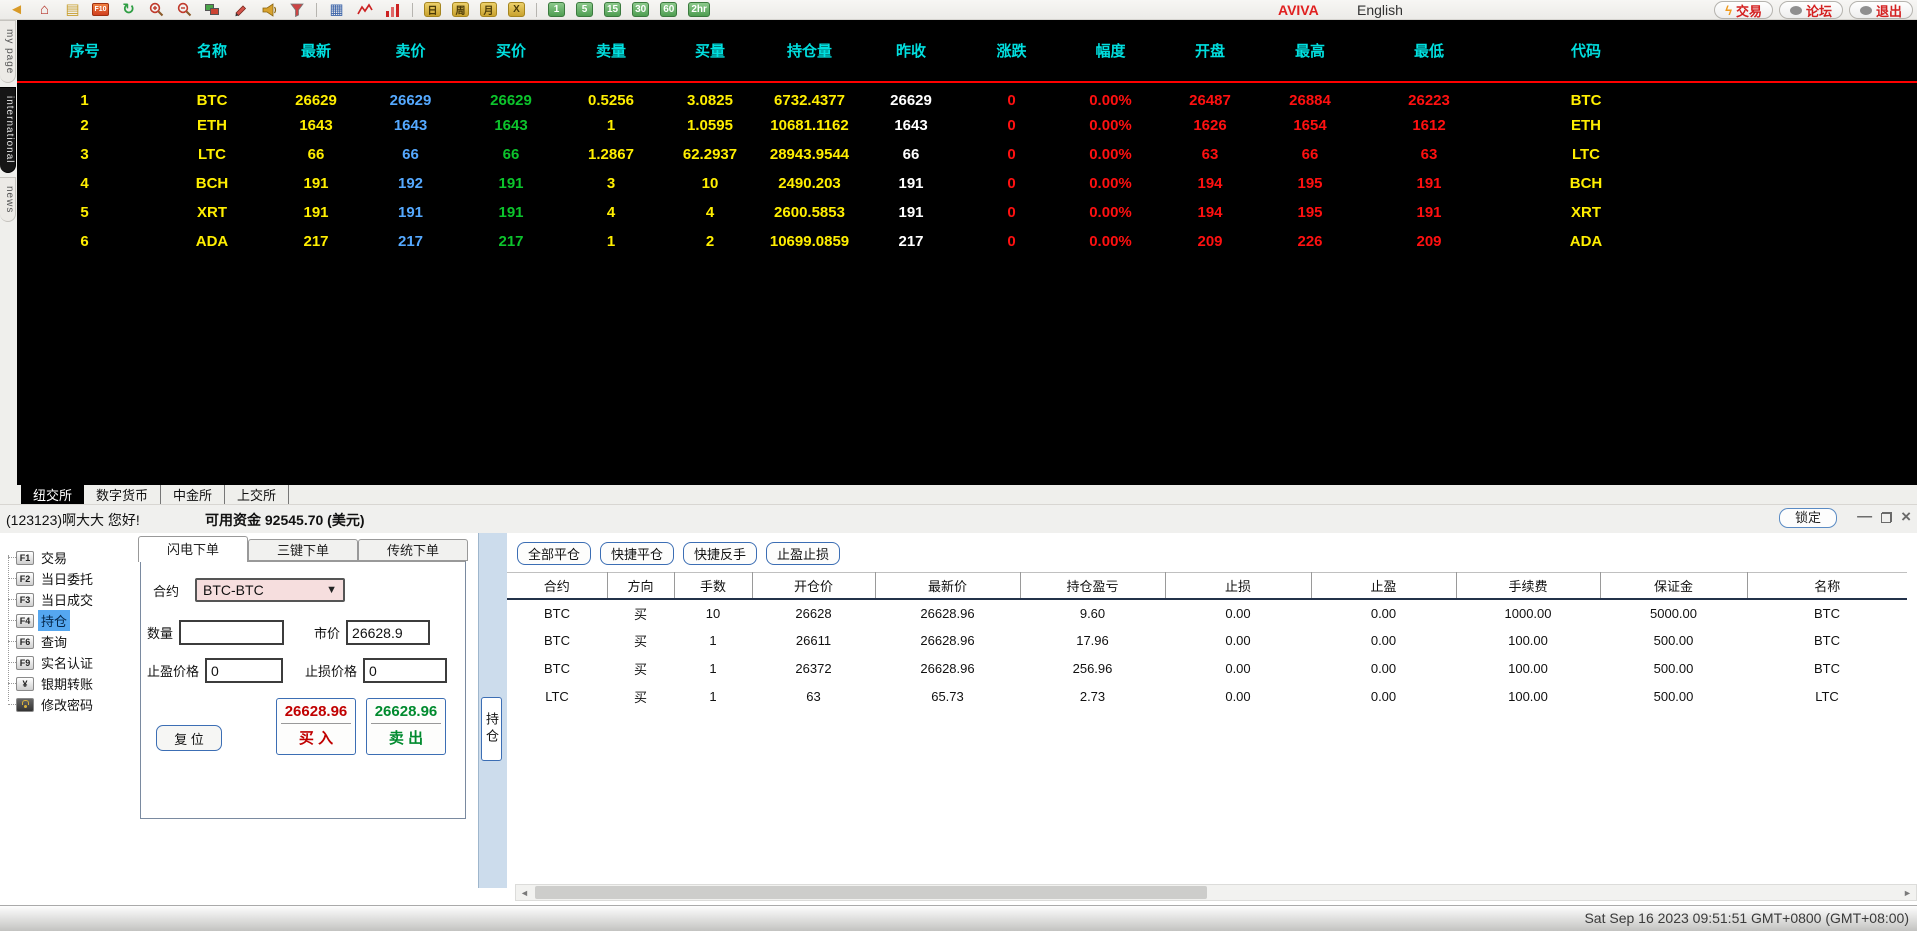 The height and width of the screenshot is (931, 1917). I want to click on position-column-header: 开仓价, so click(814, 586).